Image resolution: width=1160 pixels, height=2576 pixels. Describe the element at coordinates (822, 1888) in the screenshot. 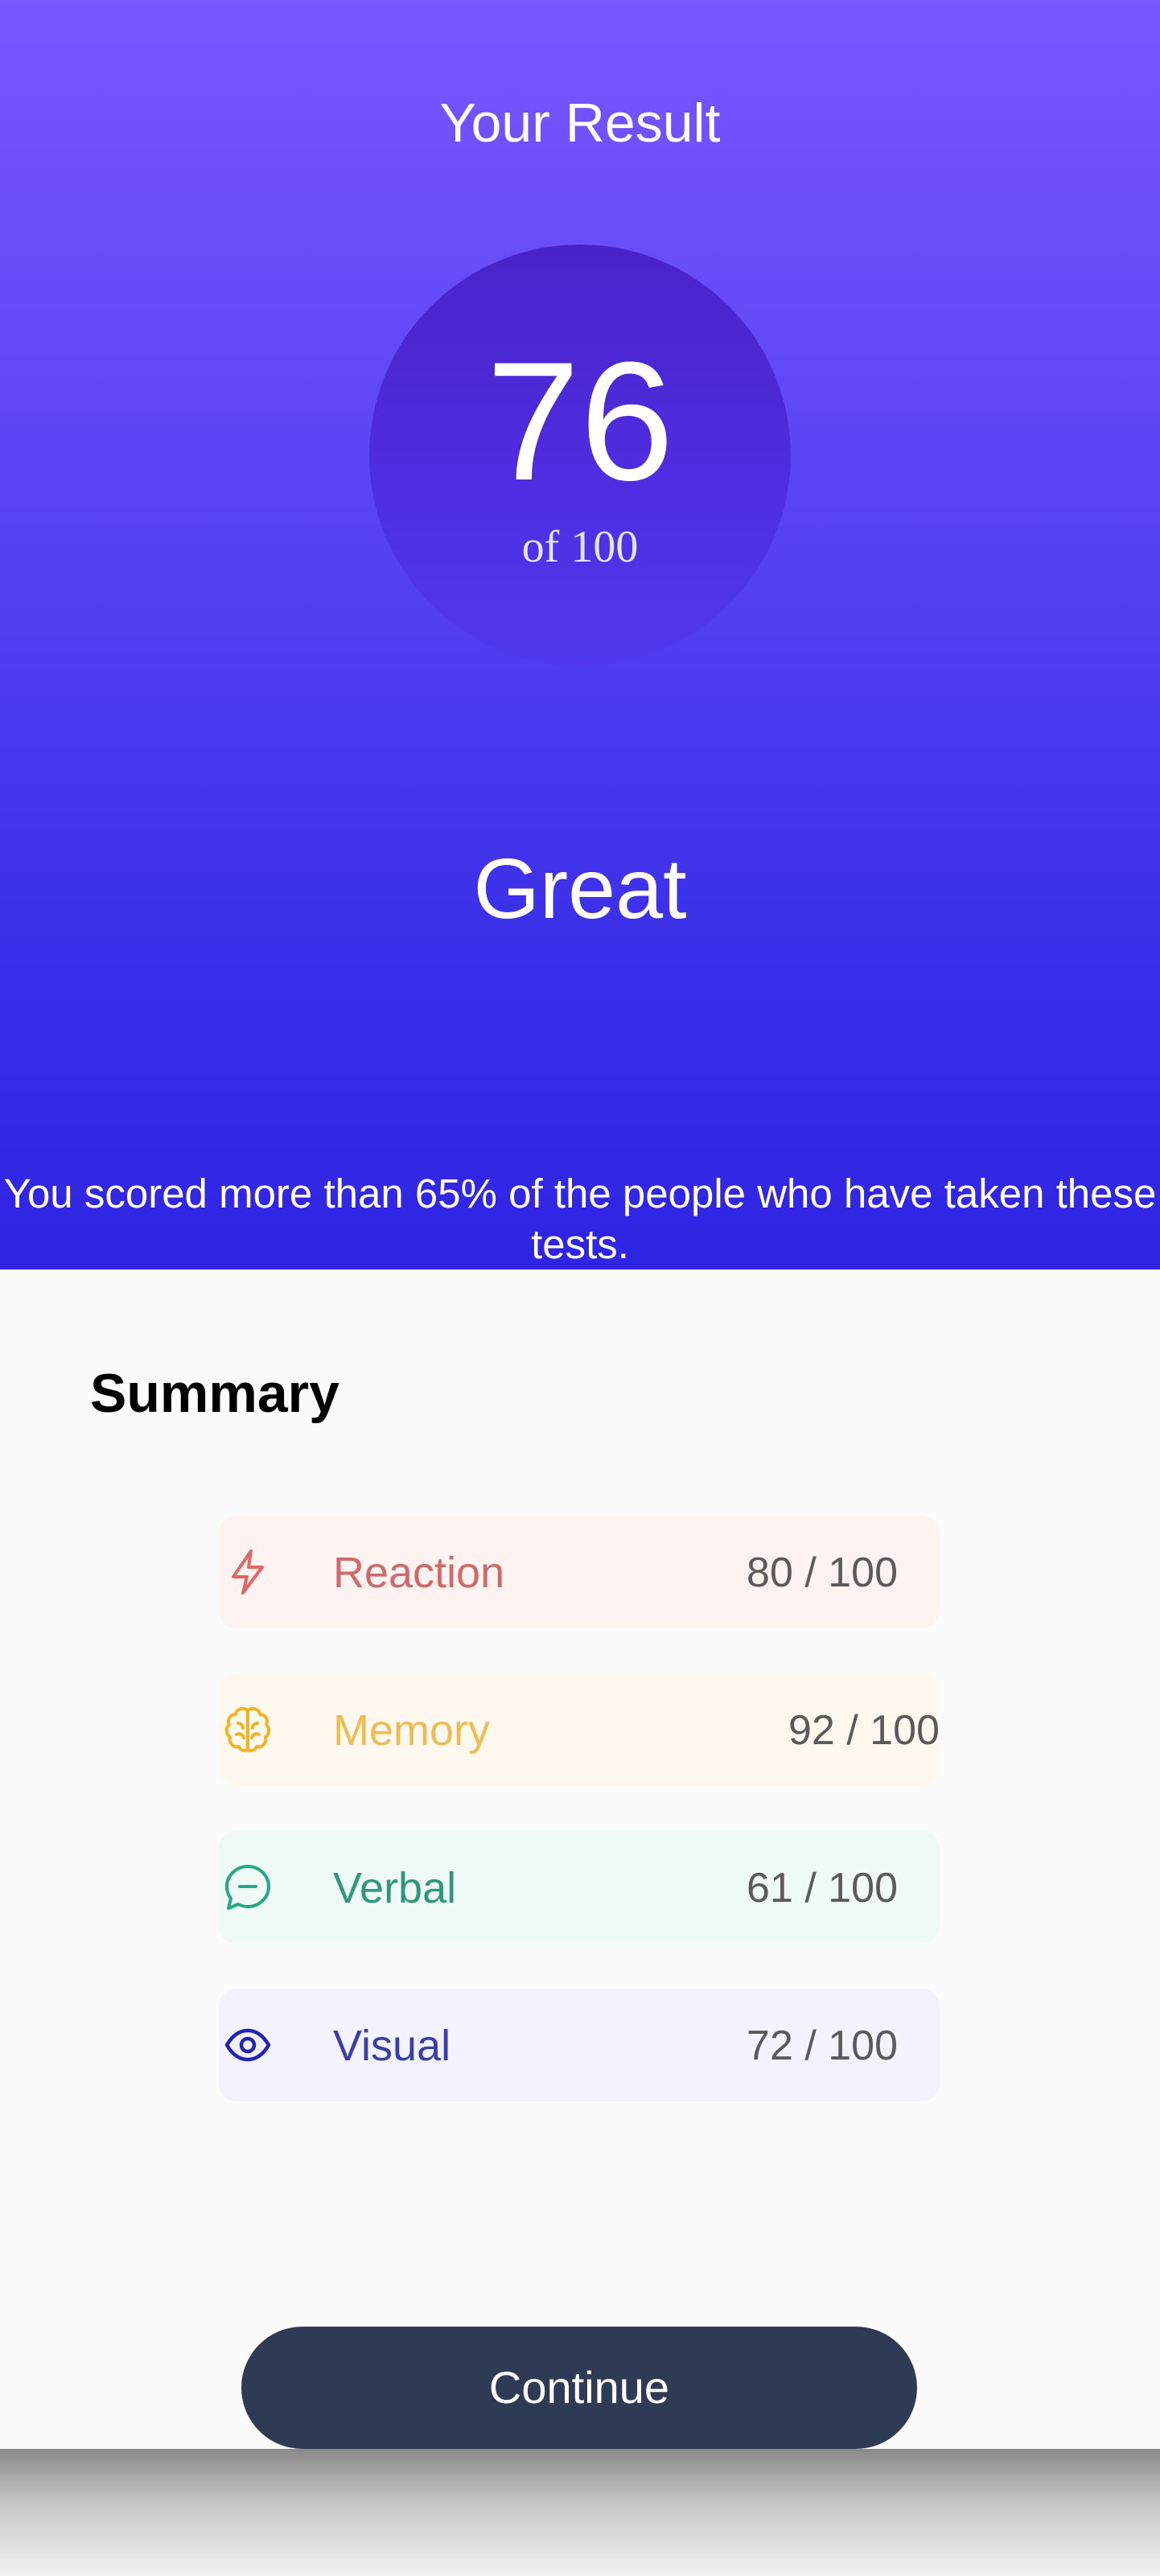

I see `summary-item-score: 61 / 100` at that location.